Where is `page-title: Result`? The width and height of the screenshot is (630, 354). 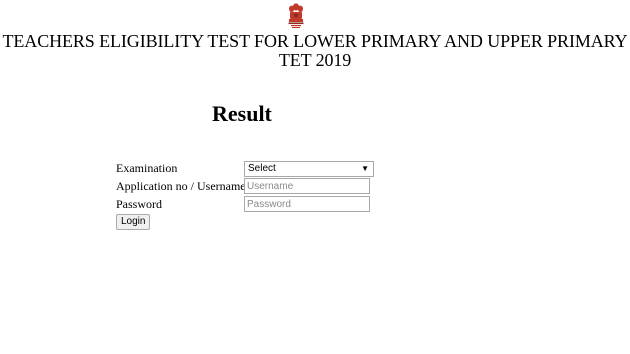 page-title: Result is located at coordinates (242, 113).